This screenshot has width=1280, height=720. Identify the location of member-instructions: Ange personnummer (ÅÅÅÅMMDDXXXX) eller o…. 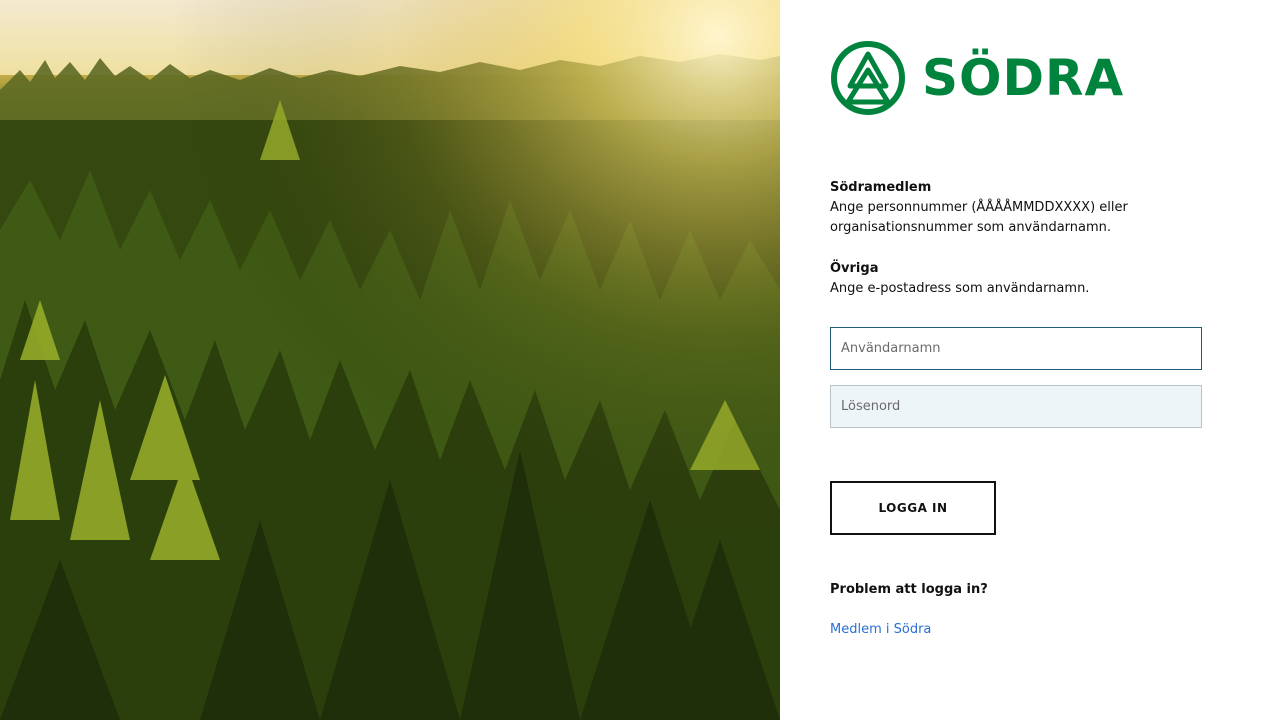
(979, 217).